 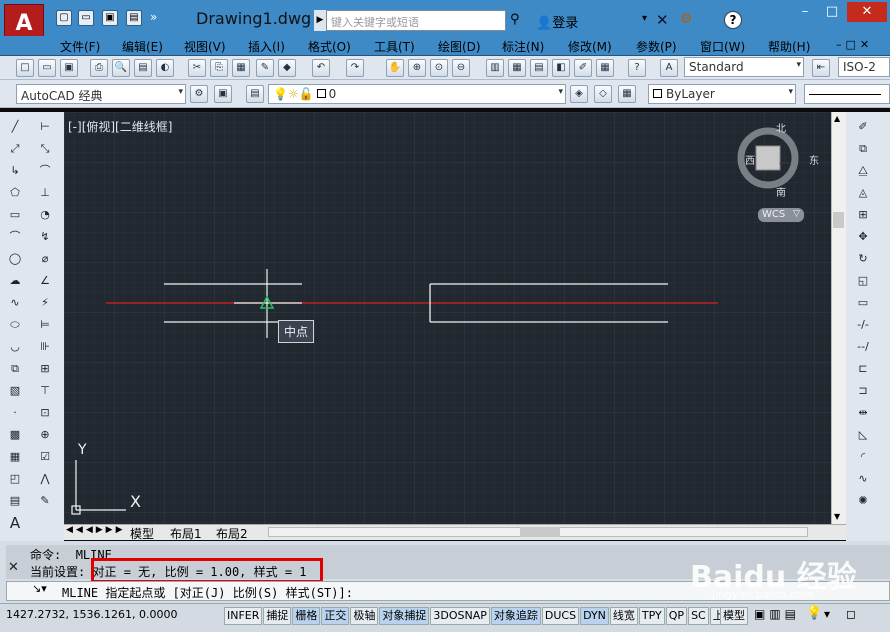 I want to click on layer-properties-icon: ▤, so click(x=255, y=94).